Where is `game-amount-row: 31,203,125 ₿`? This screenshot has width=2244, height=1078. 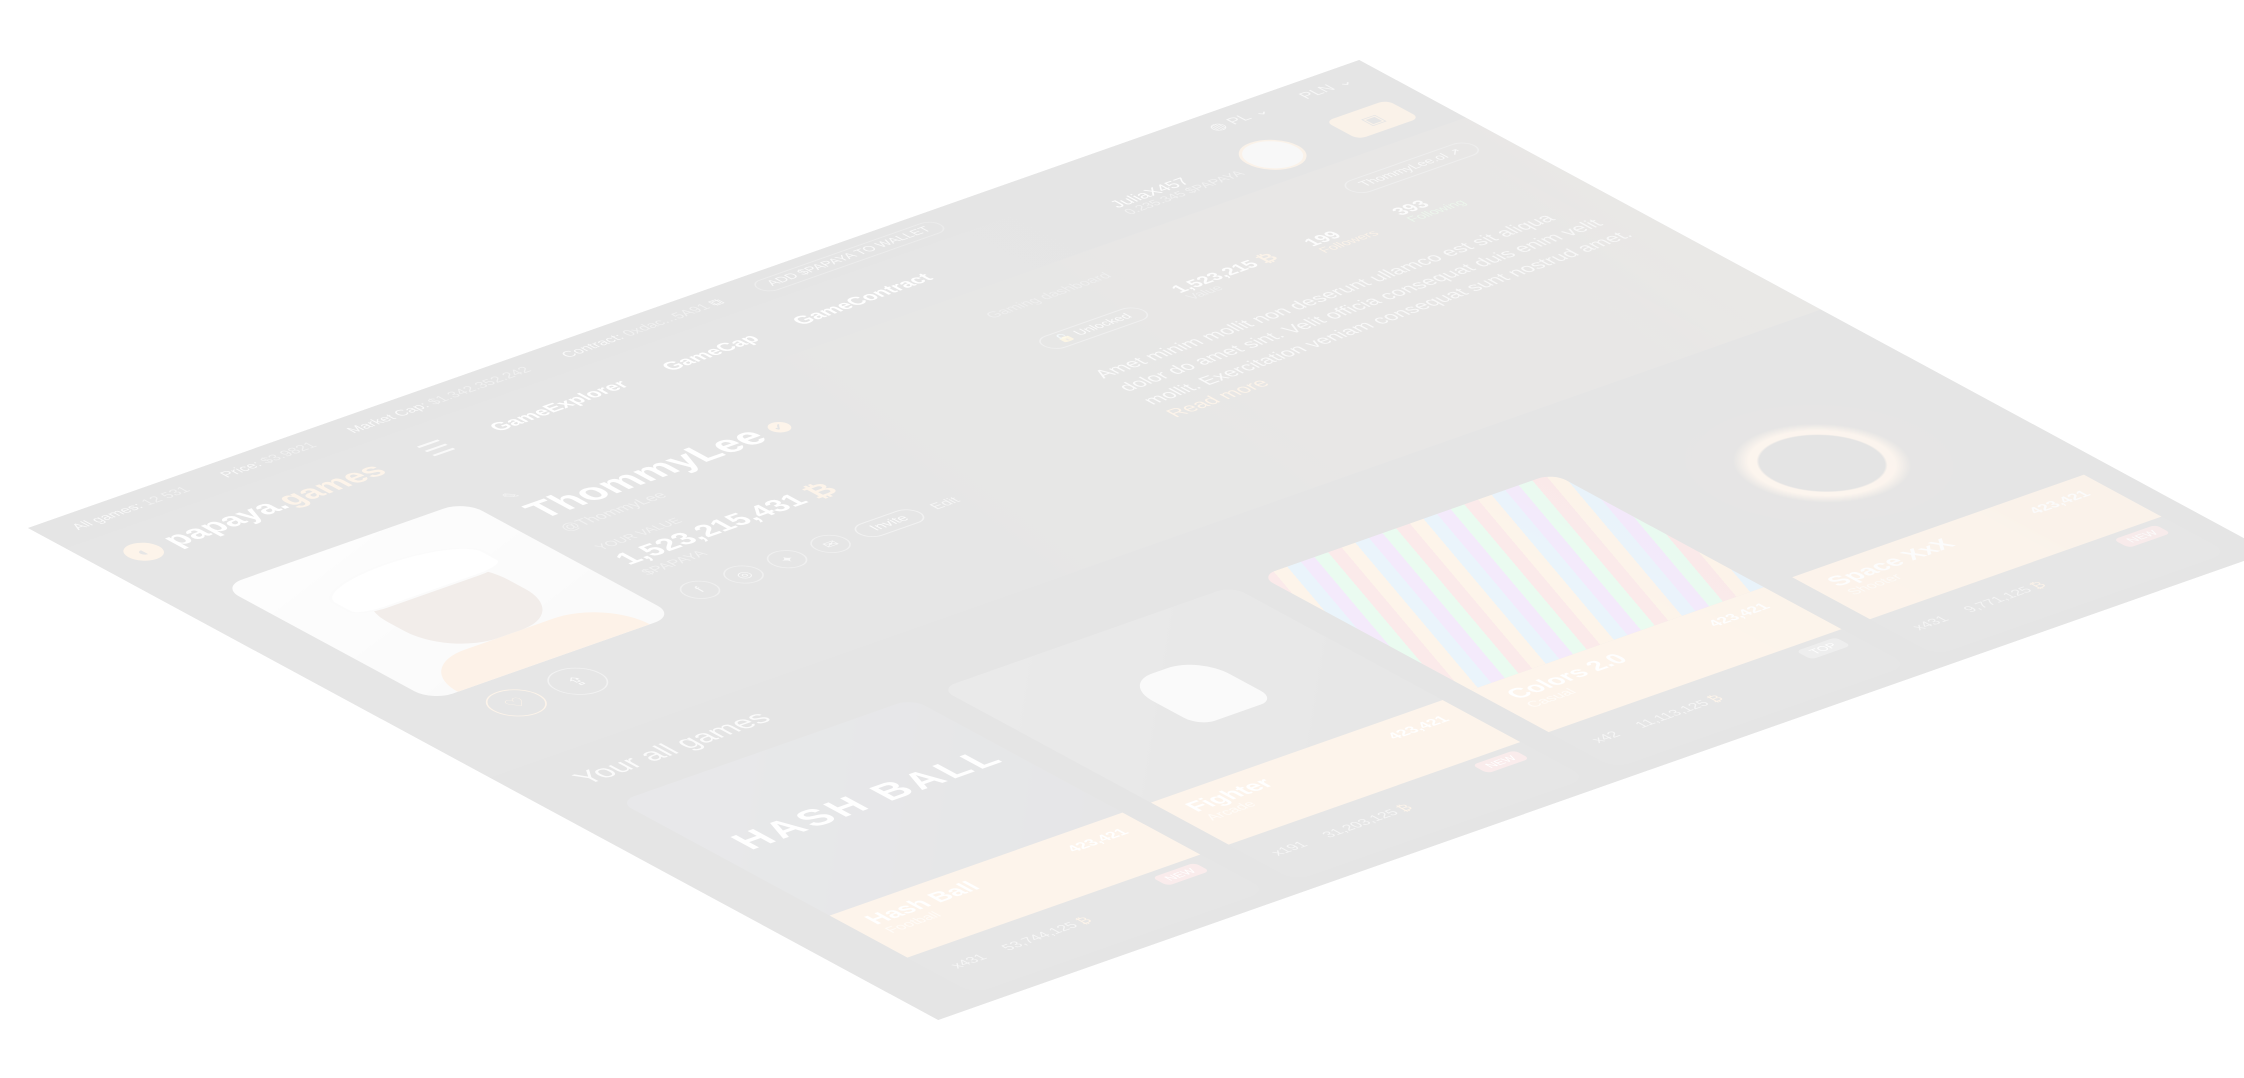
game-amount-row: 31,203,125 ₿ is located at coordinates (1368, 821).